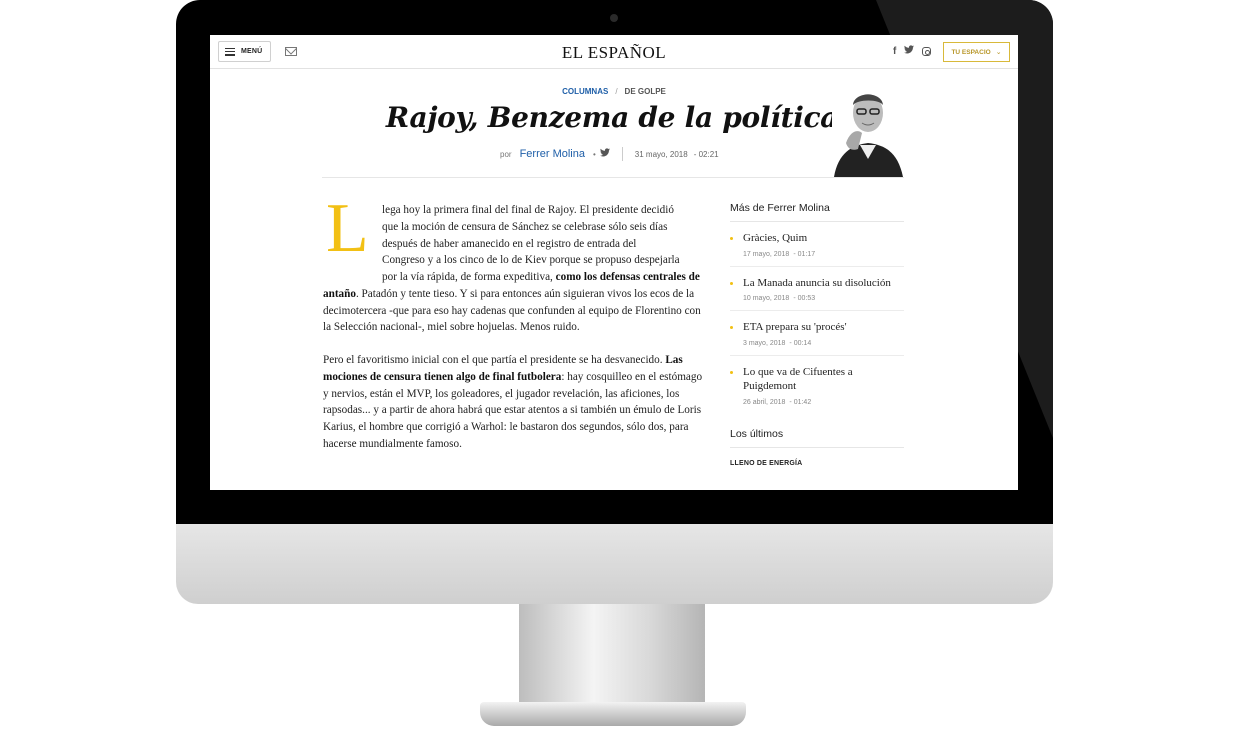 This screenshot has width=1254, height=730. Describe the element at coordinates (614, 564) in the screenshot. I see `monitor-chin` at that location.